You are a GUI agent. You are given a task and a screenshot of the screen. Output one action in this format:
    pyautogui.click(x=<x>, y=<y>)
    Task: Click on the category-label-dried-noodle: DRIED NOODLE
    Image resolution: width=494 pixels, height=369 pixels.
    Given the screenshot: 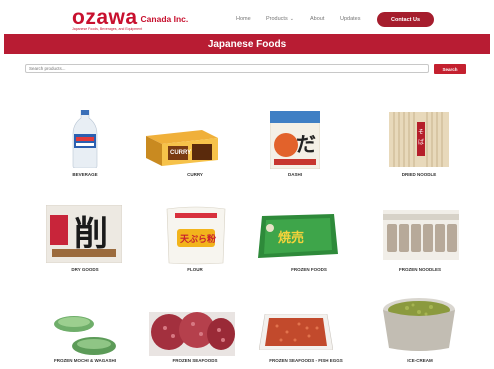 What is the action you would take?
    pyautogui.click(x=419, y=174)
    